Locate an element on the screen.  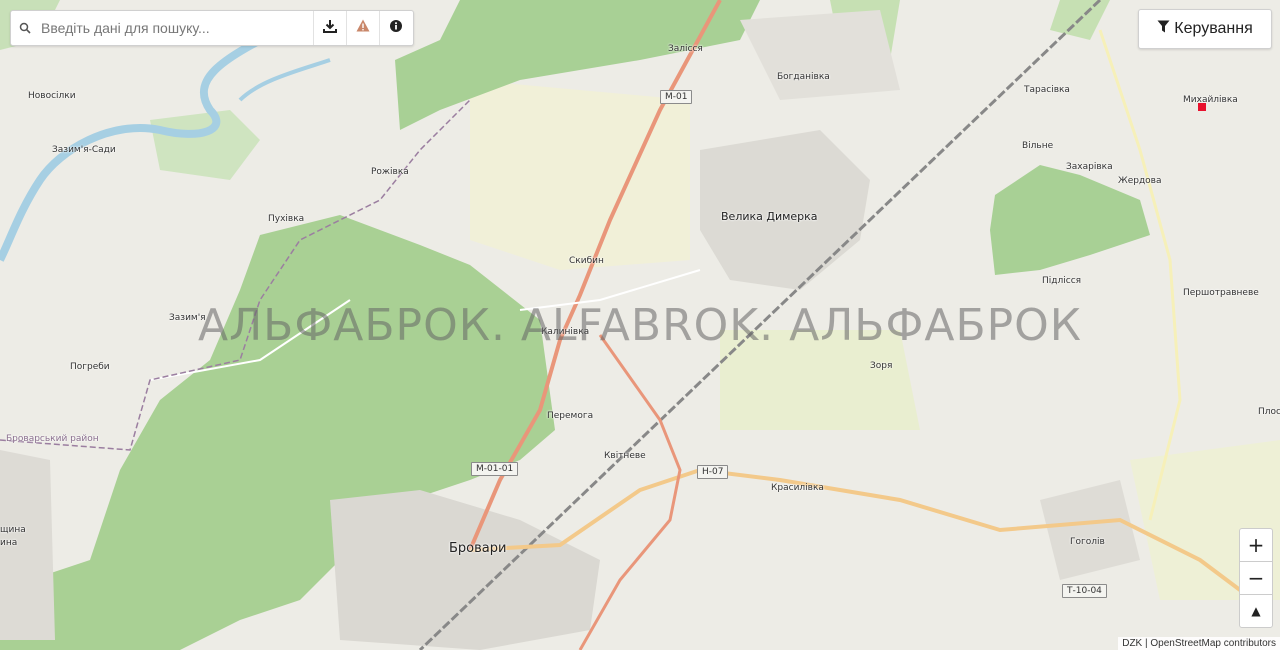
place-pershotravneve: Першотравневе is located at coordinates (1221, 293).